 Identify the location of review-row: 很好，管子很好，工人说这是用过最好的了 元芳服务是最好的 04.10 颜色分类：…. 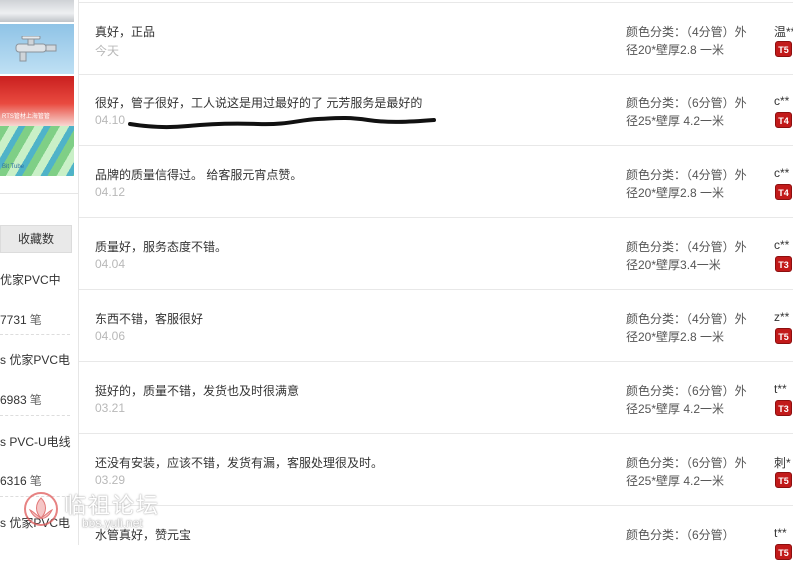
(436, 110).